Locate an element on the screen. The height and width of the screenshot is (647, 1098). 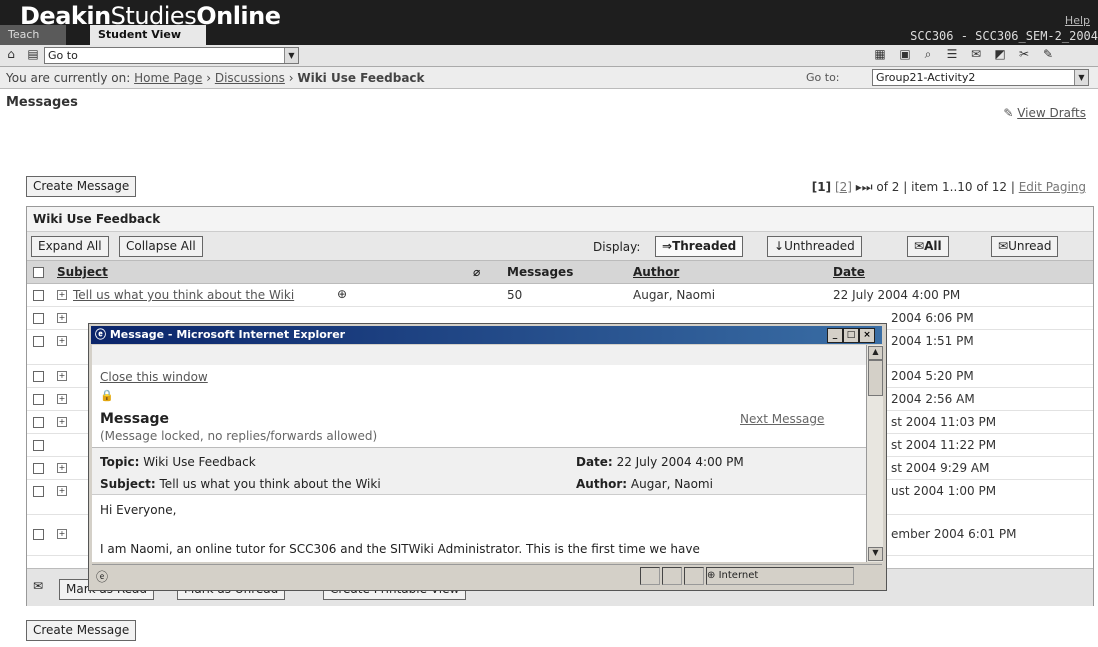
mark-icon: ✉ is located at coordinates (38, 586).